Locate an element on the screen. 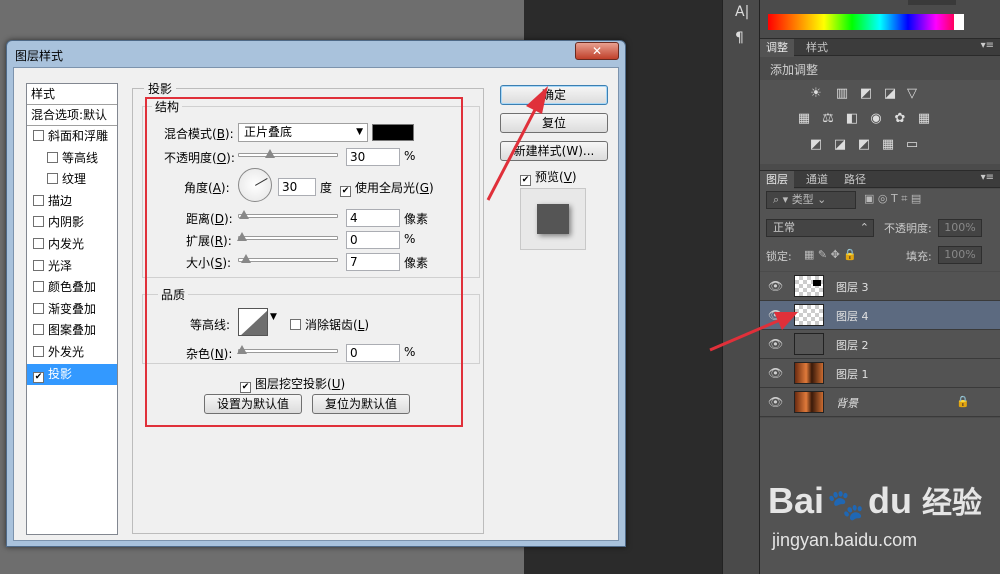 This screenshot has width=1000, height=574. selective-icon: ▦ is located at coordinates (888, 145).